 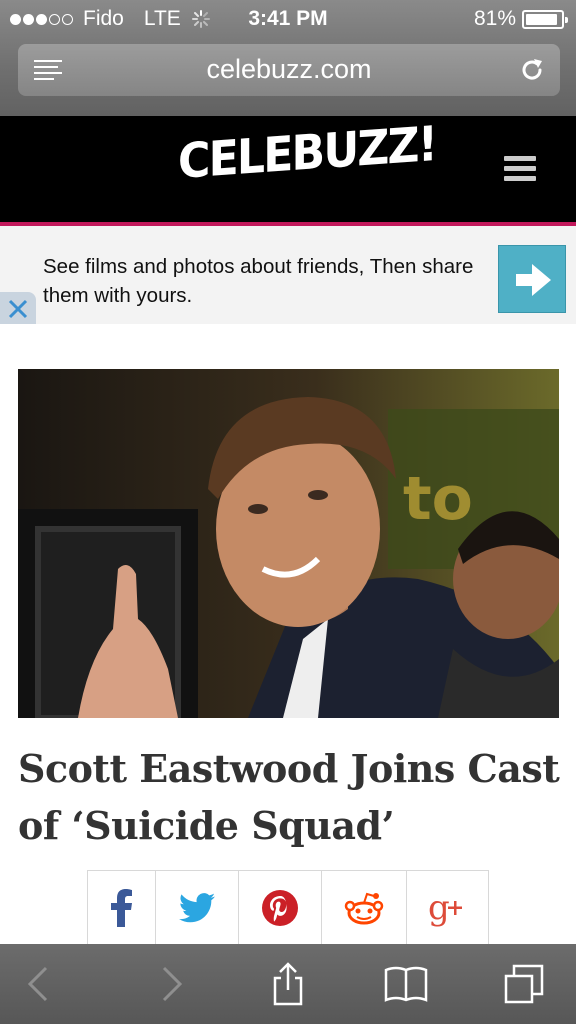 What do you see at coordinates (40, 984) in the screenshot?
I see `chevron-left-icon` at bounding box center [40, 984].